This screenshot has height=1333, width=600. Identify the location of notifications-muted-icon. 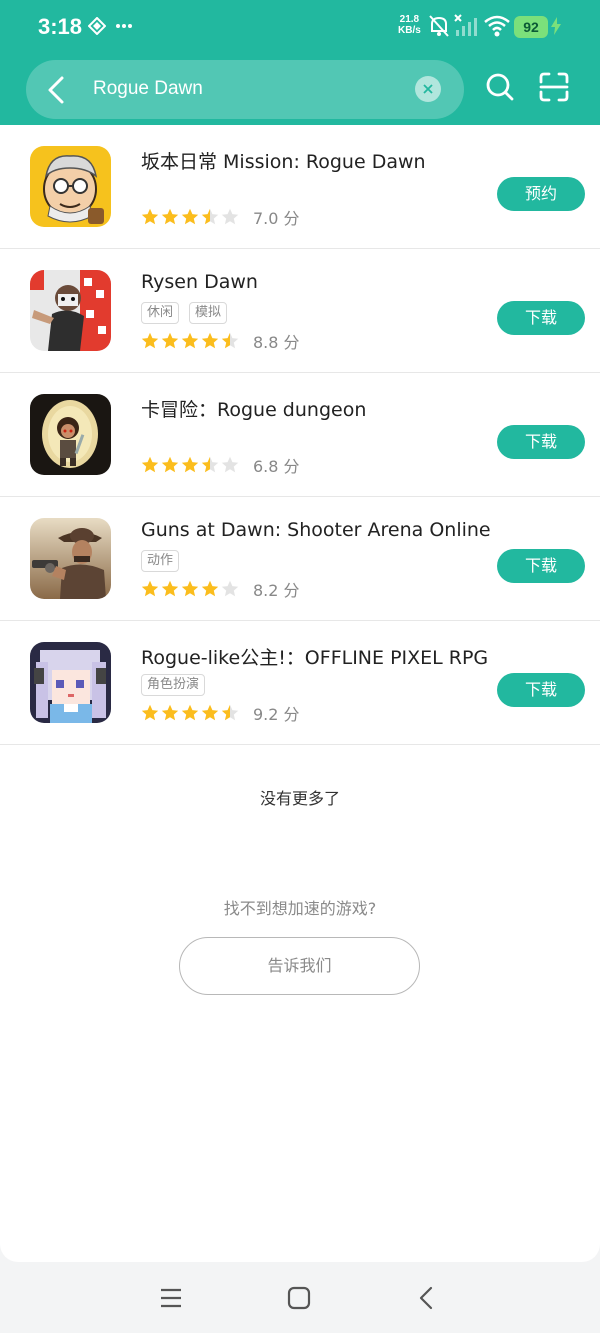
(439, 28).